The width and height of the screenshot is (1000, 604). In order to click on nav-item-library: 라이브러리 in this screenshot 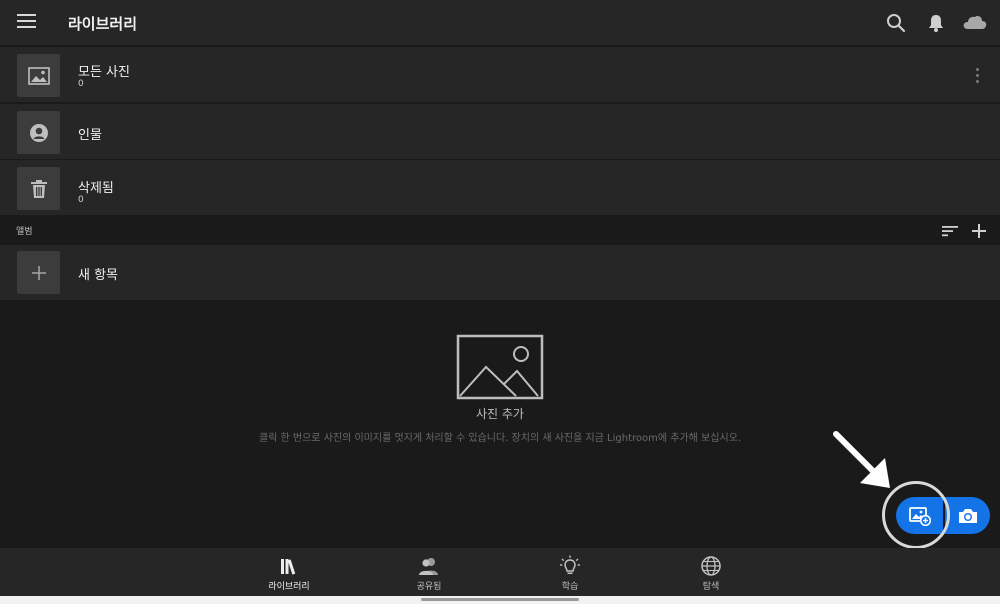, I will do `click(289, 572)`.